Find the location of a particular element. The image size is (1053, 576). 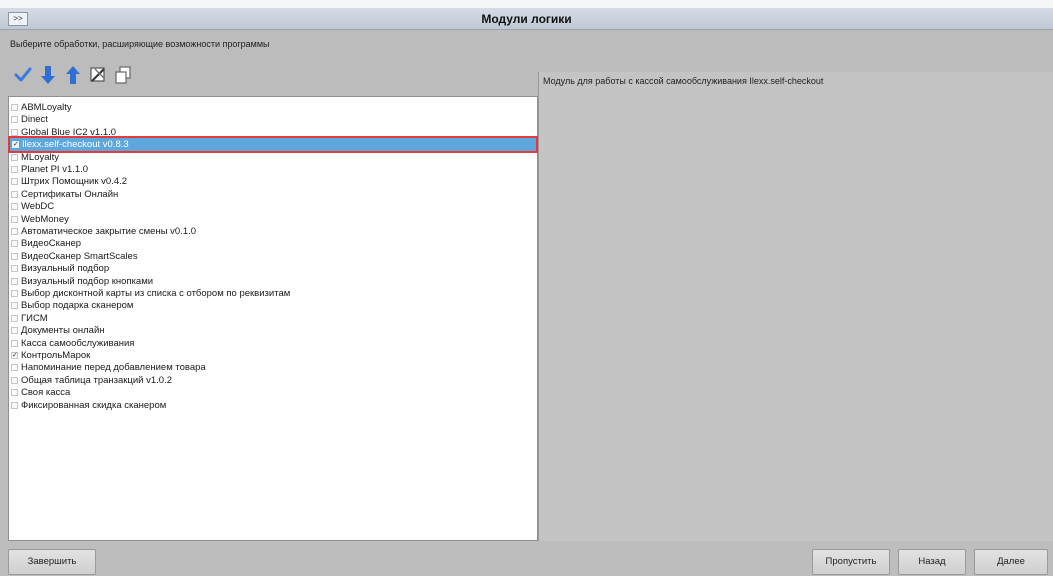

module-label: Dinect is located at coordinates (34, 120).